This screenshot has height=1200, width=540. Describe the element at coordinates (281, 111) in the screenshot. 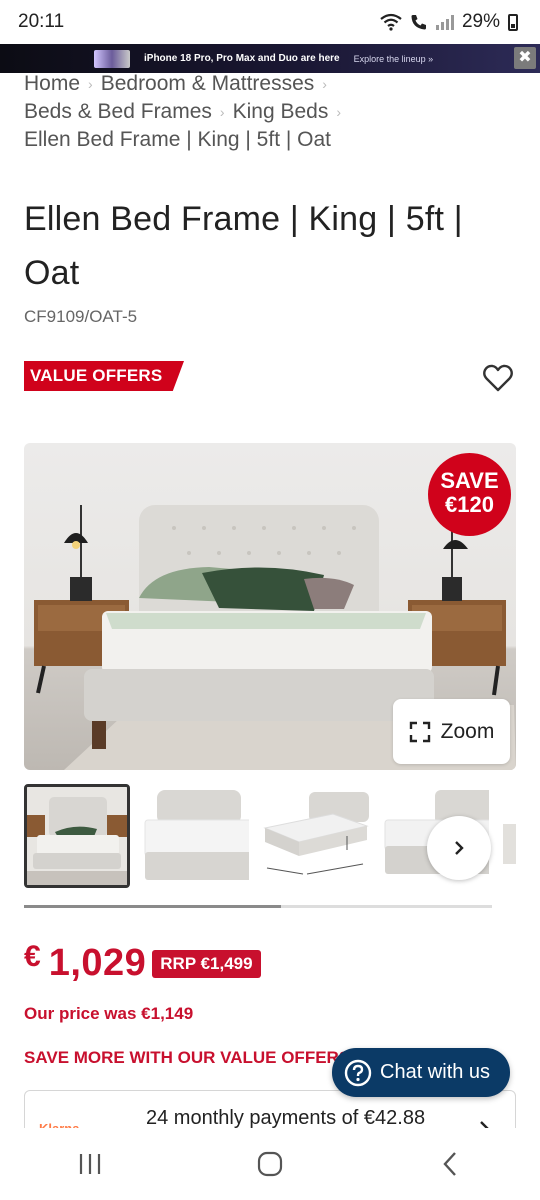

I see `breadcrumb-king-beds: King Beds` at that location.